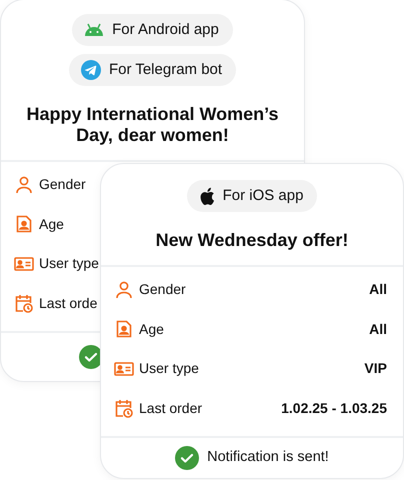 The height and width of the screenshot is (480, 404). Describe the element at coordinates (252, 196) in the screenshot. I see `platform-tag: For iOS app` at that location.